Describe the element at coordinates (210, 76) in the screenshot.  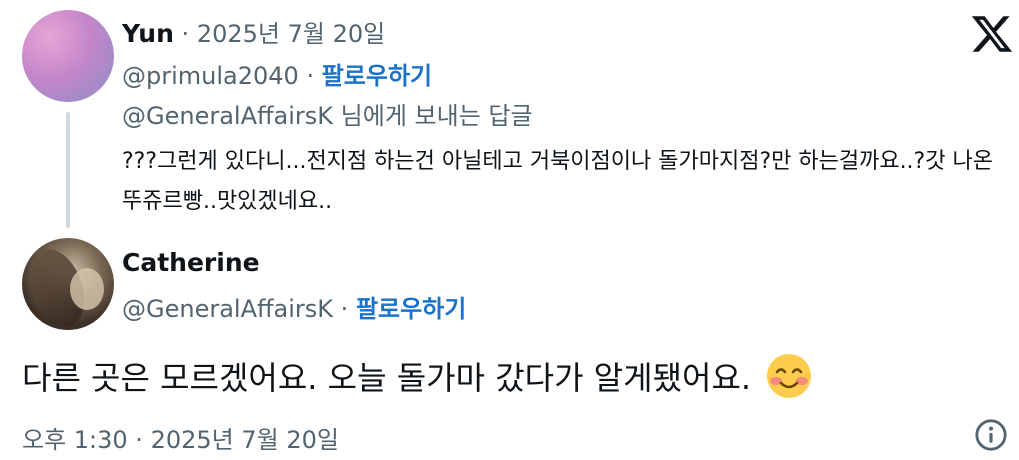
I see `parent-handle: @primula2040` at that location.